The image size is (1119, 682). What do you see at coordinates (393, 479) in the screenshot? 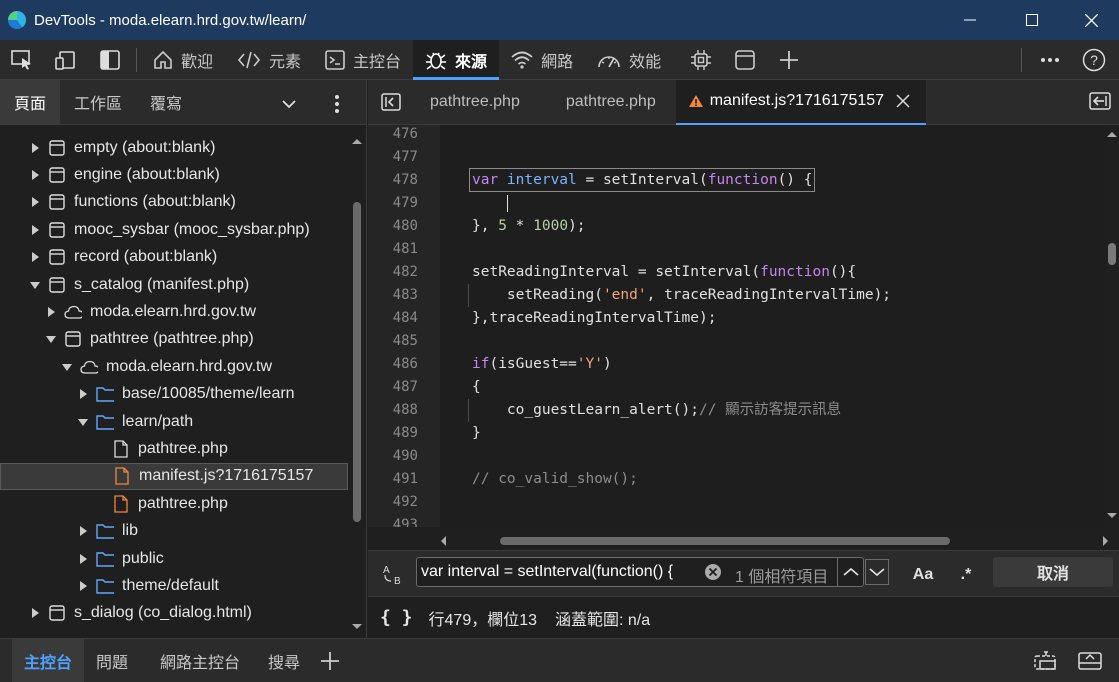
I see `line-number: 491` at bounding box center [393, 479].